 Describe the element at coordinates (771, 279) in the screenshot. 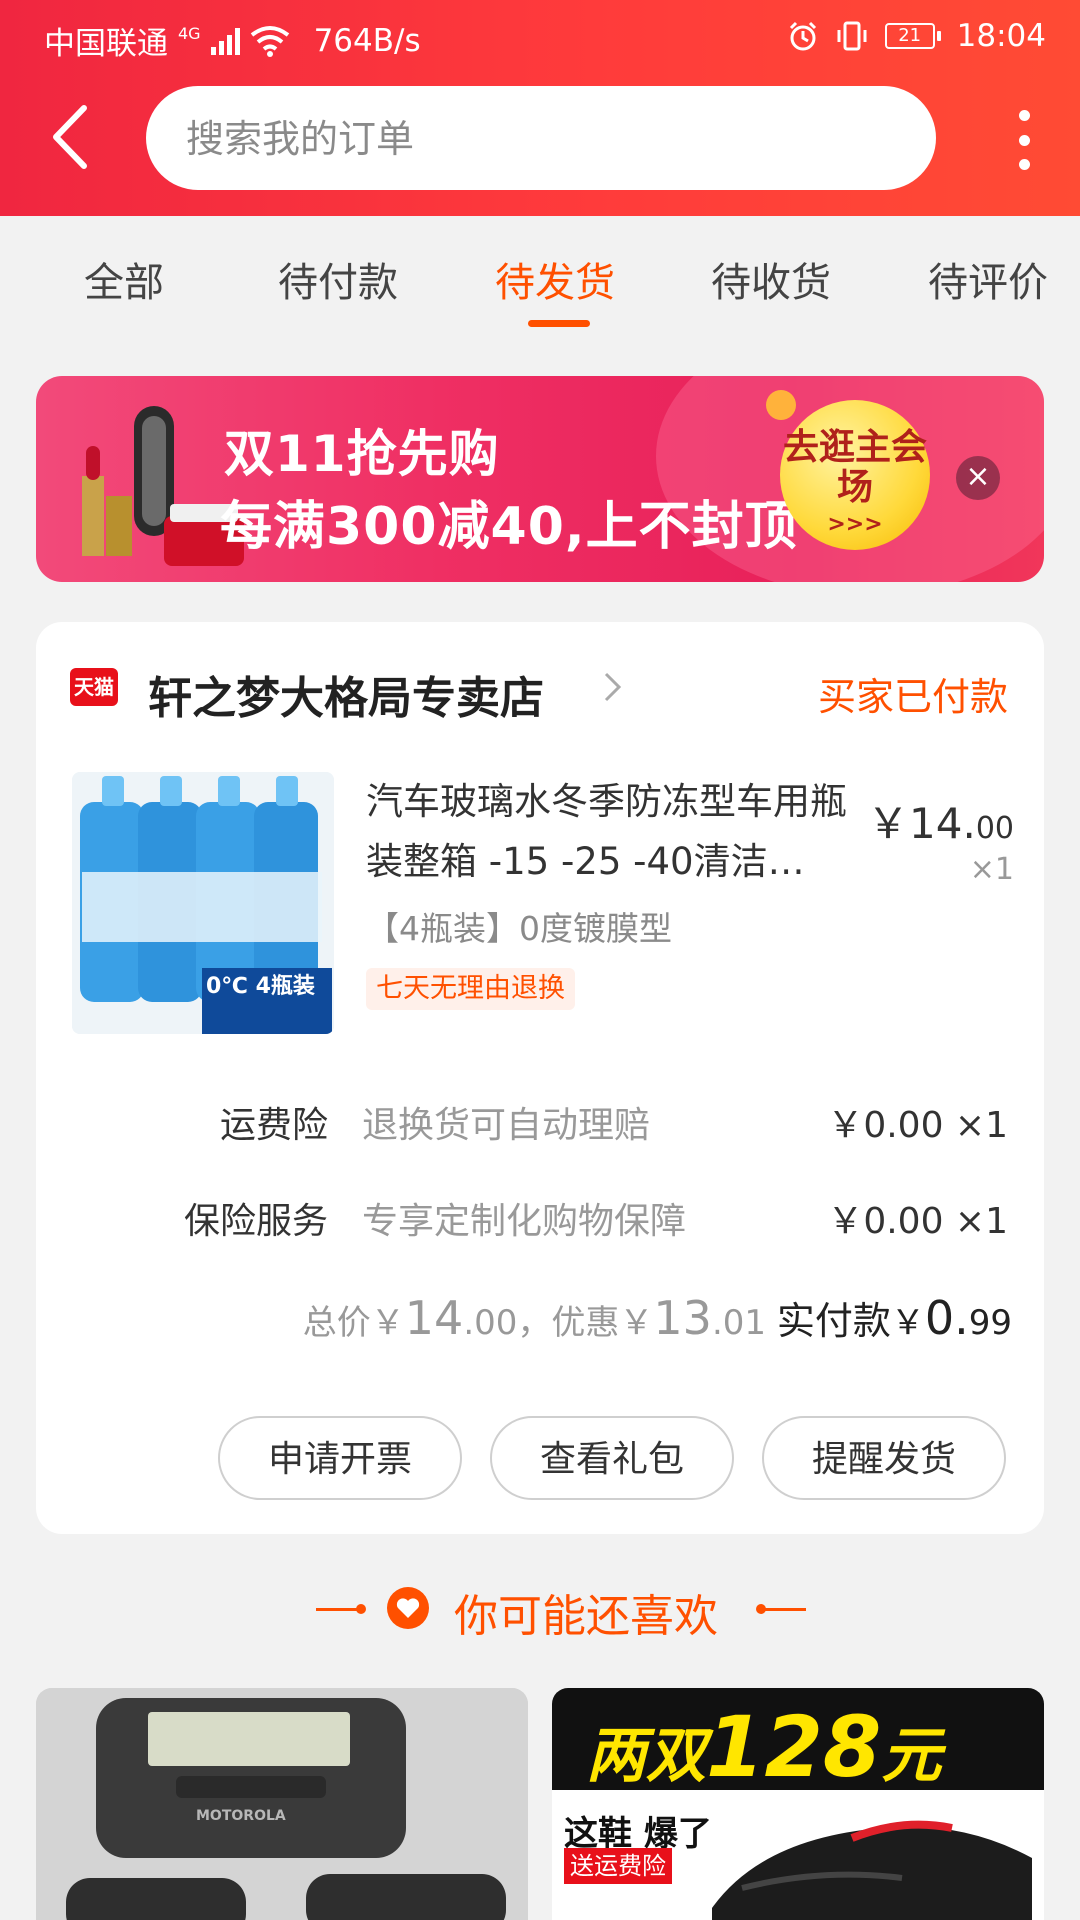

I see `tab-pending-receipt: 待收货` at that location.